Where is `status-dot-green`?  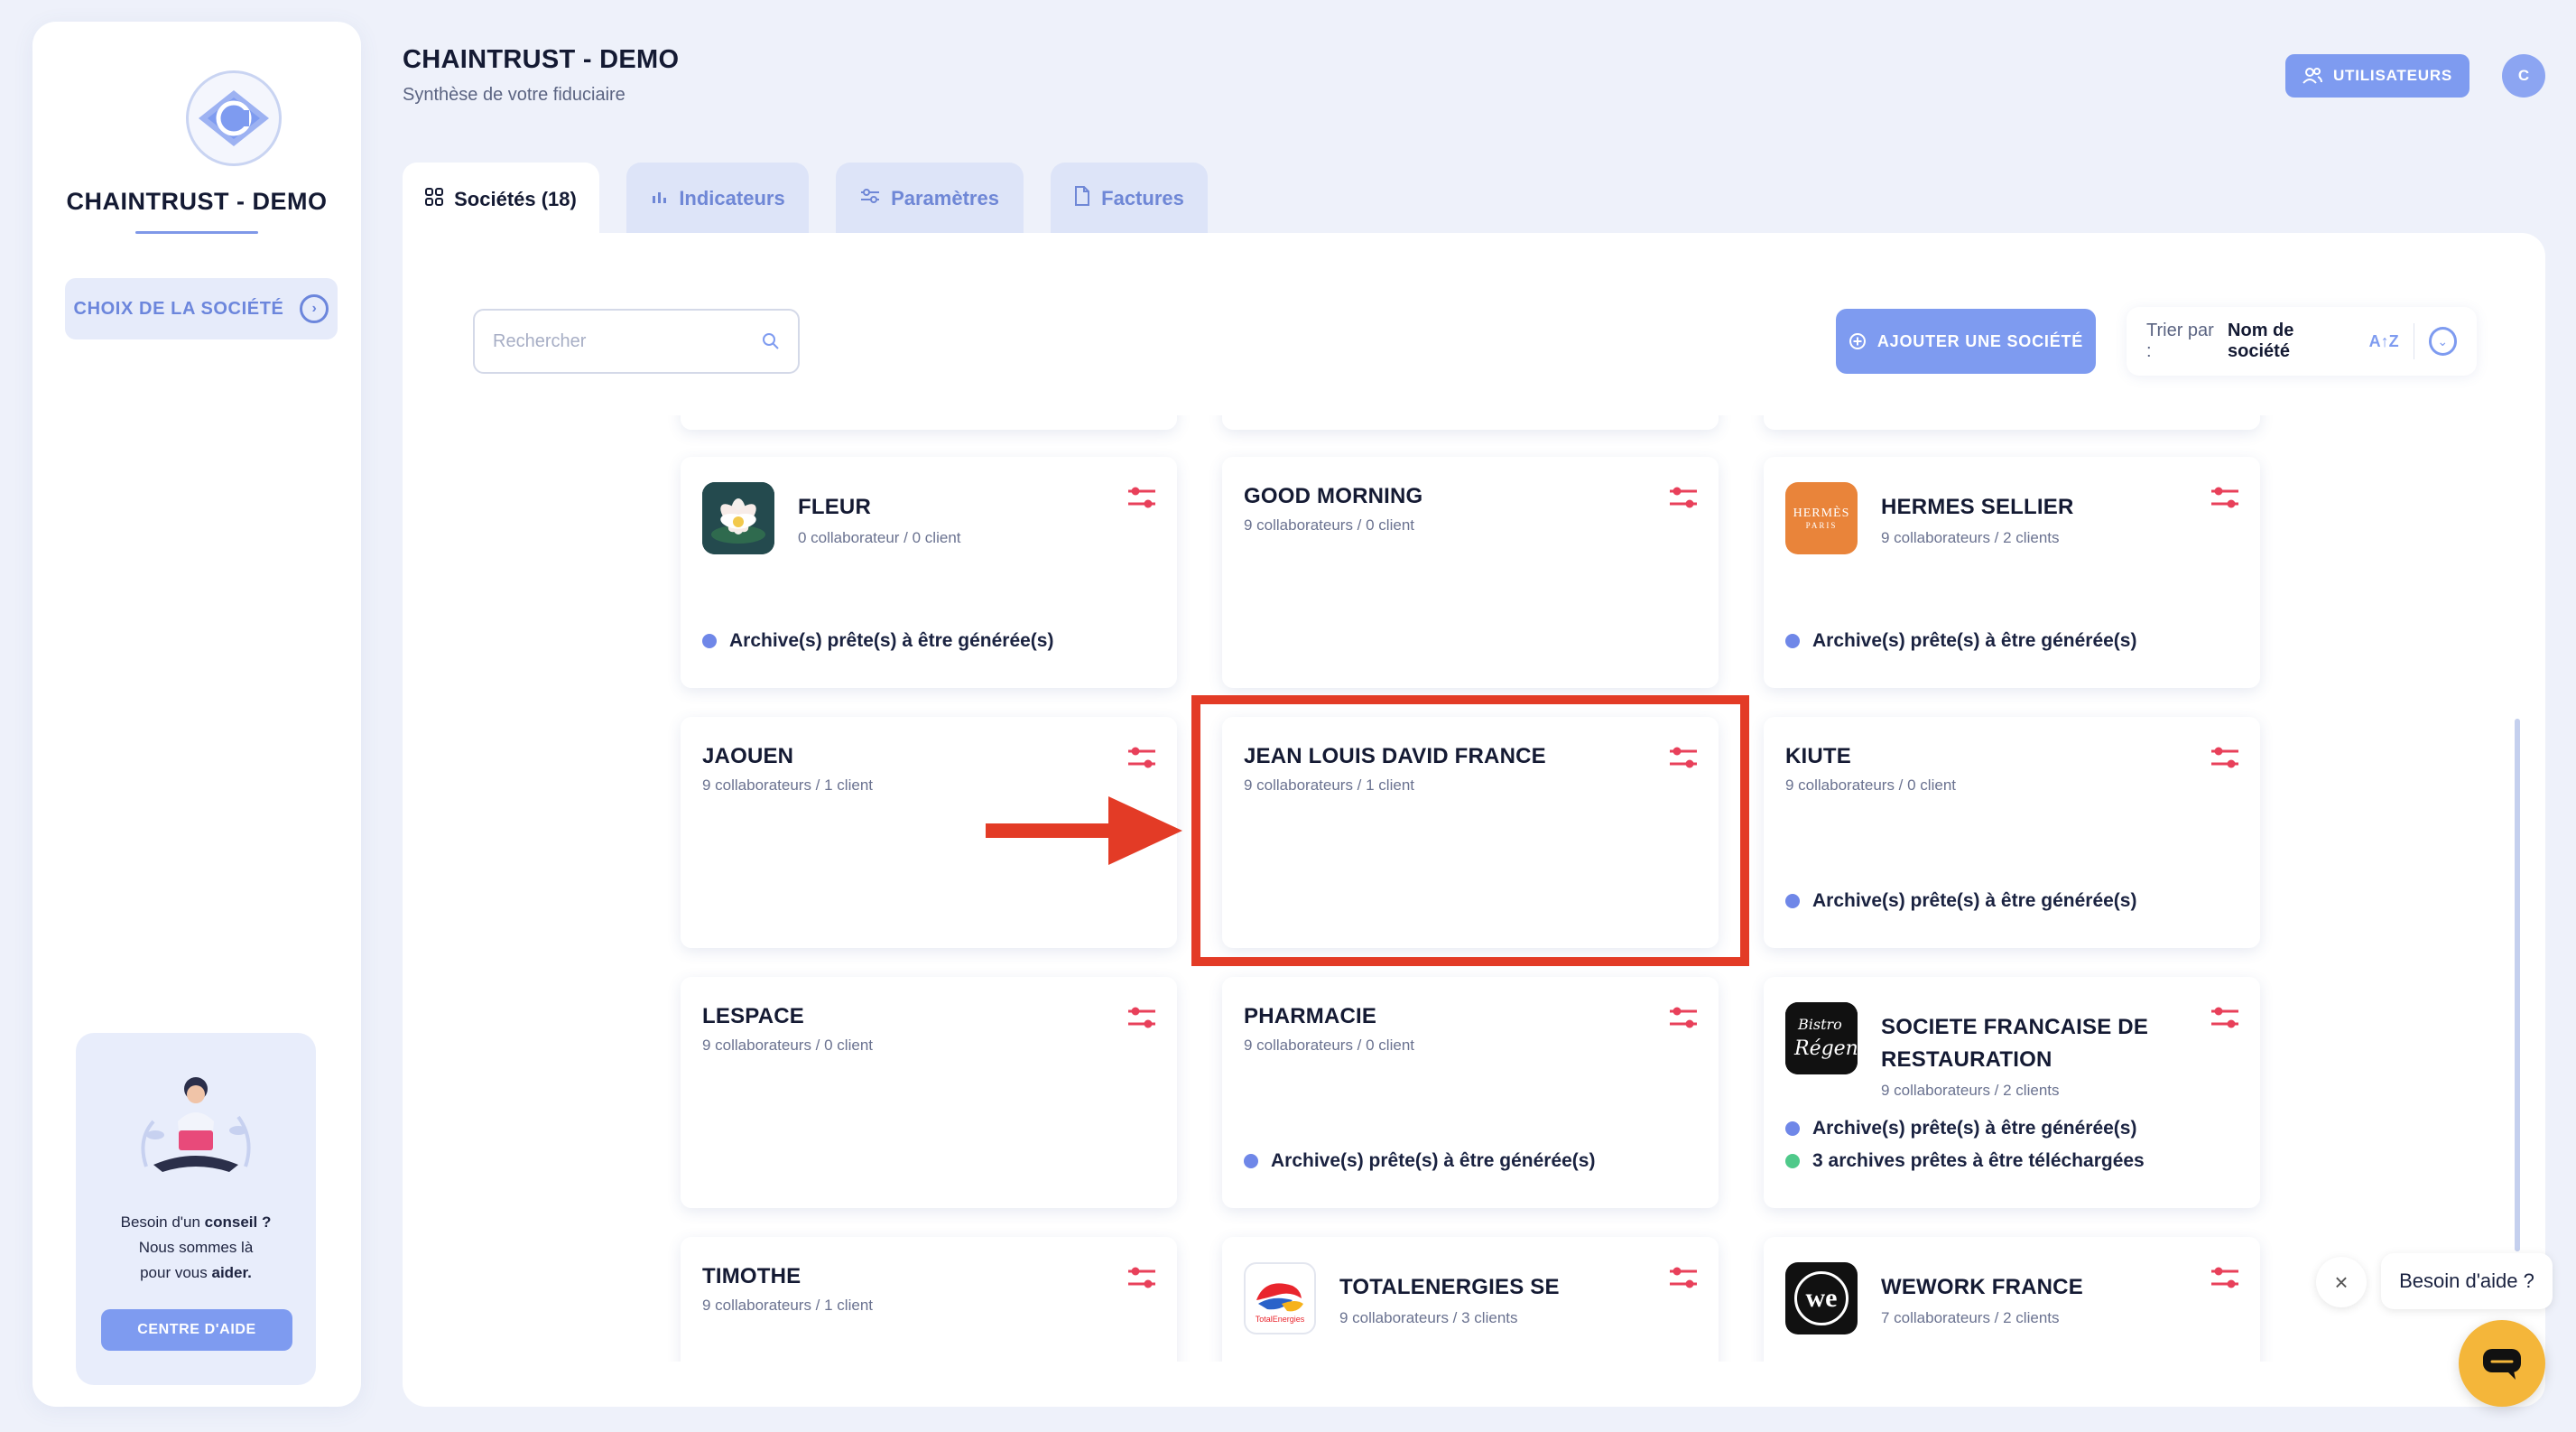 status-dot-green is located at coordinates (1792, 1161).